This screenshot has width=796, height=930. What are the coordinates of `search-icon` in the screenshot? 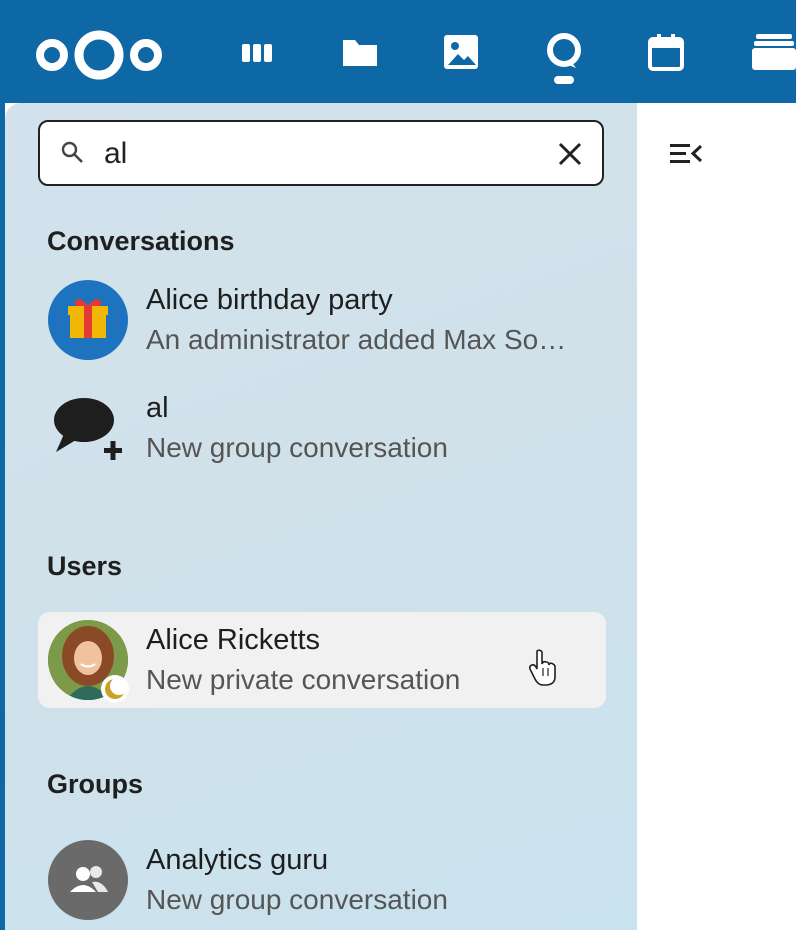 It's located at (72, 152).